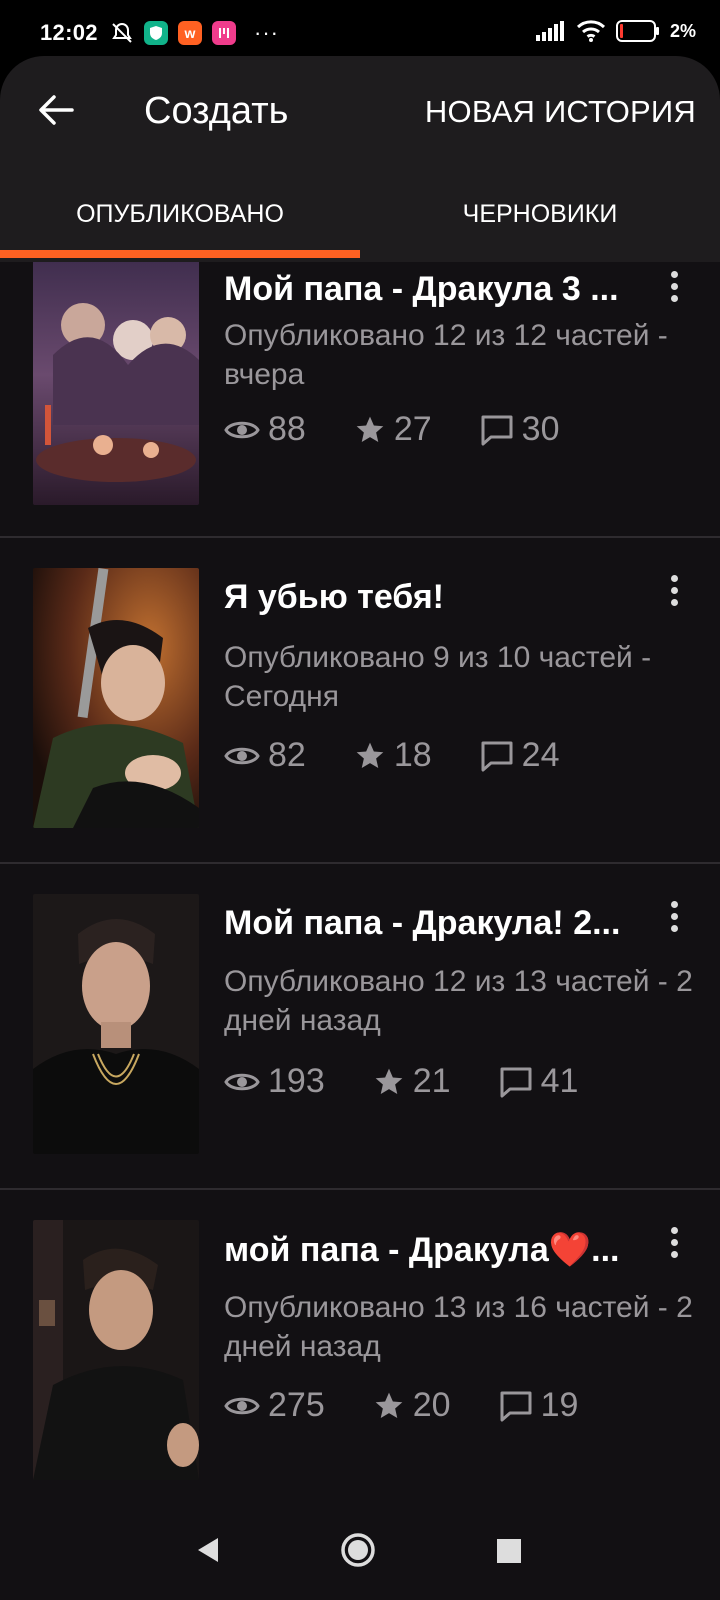 This screenshot has width=720, height=1600. I want to click on more-notifications-icon: ···, so click(266, 32).